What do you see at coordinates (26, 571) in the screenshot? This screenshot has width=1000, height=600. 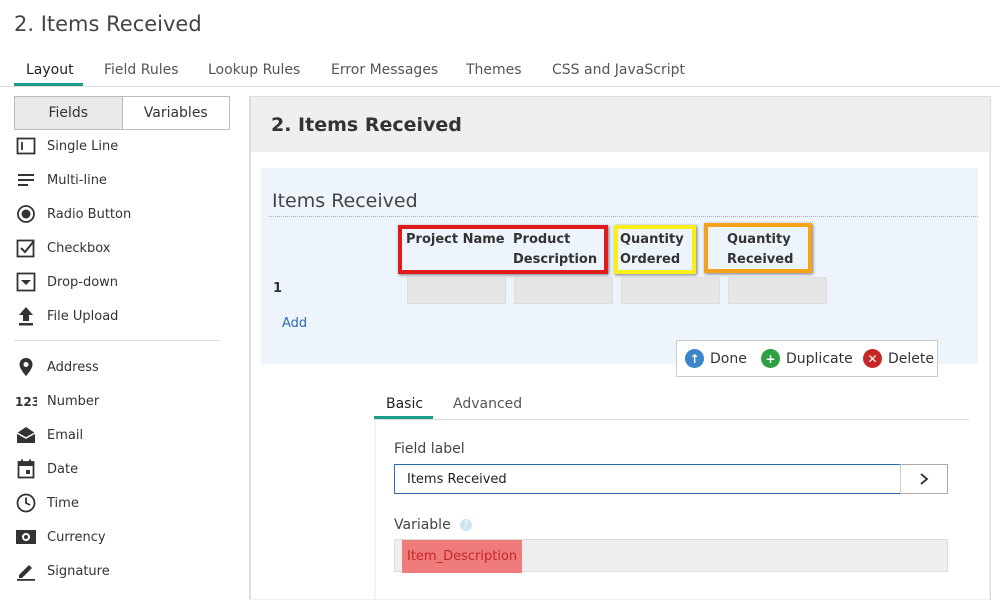 I see `pen-icon` at bounding box center [26, 571].